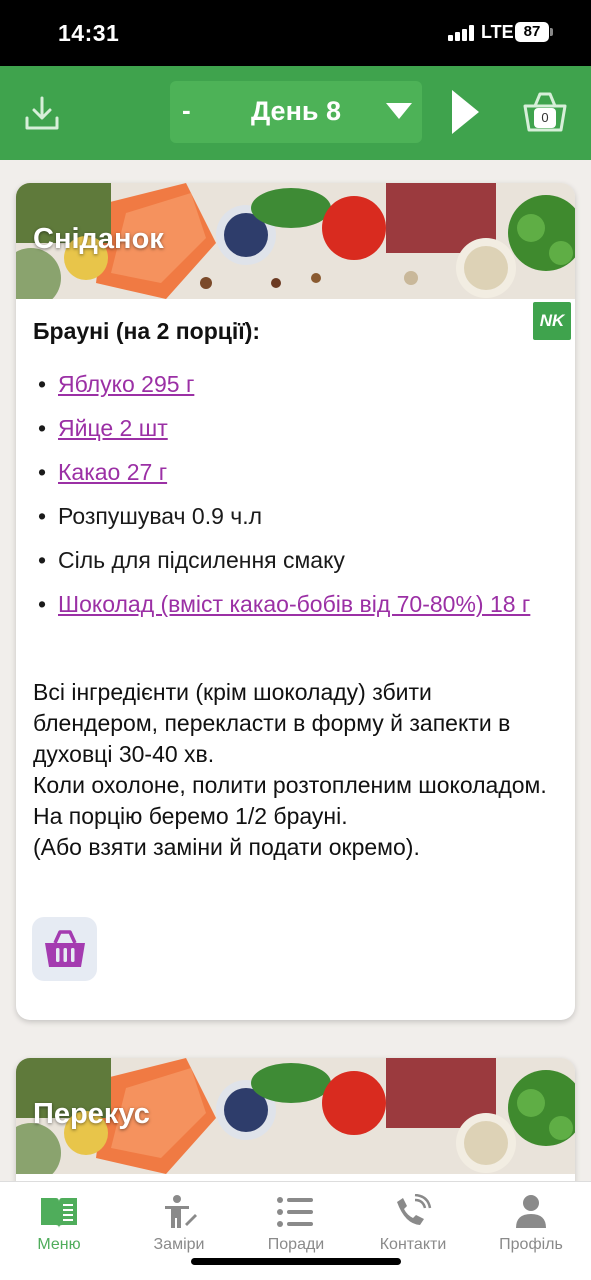 The image size is (591, 1280). What do you see at coordinates (295, 1116) in the screenshot?
I see `meal-banner-image: Перекус` at bounding box center [295, 1116].